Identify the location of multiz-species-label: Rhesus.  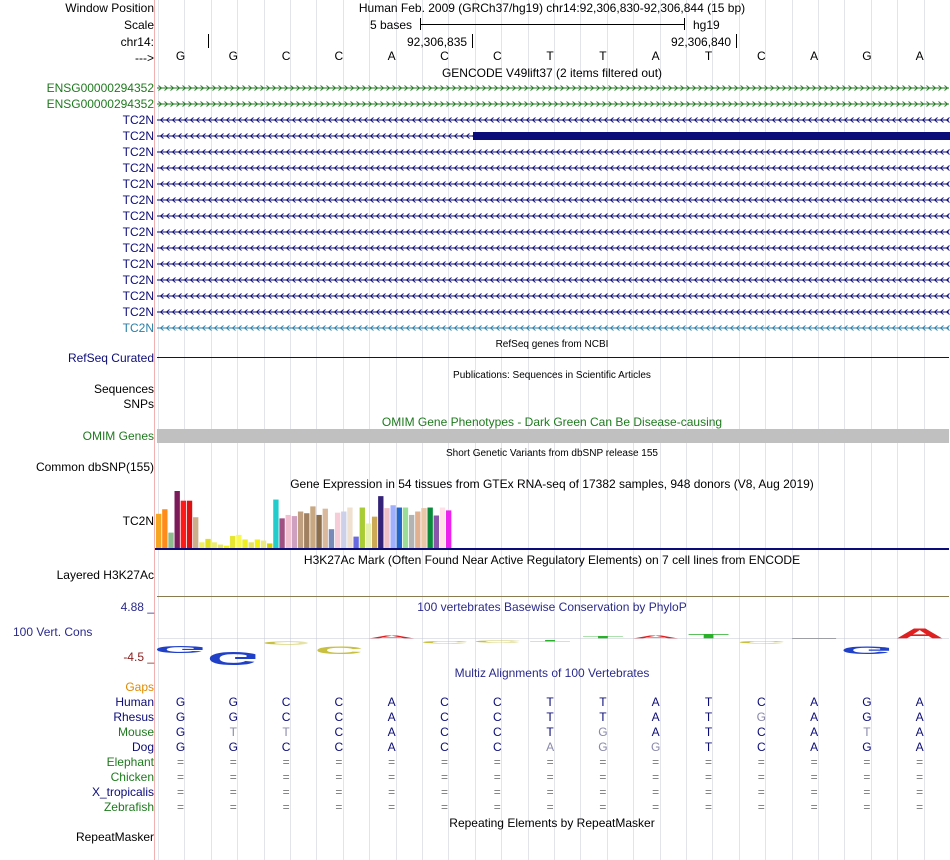
(133, 717).